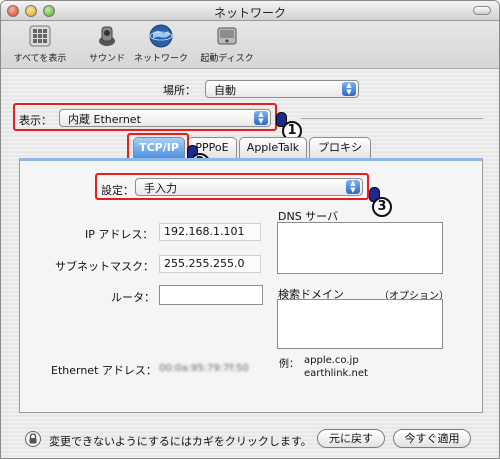 The height and width of the screenshot is (459, 500). Describe the element at coordinates (282, 89) in the screenshot. I see `location-popup: 自動 ▲ ▼` at that location.